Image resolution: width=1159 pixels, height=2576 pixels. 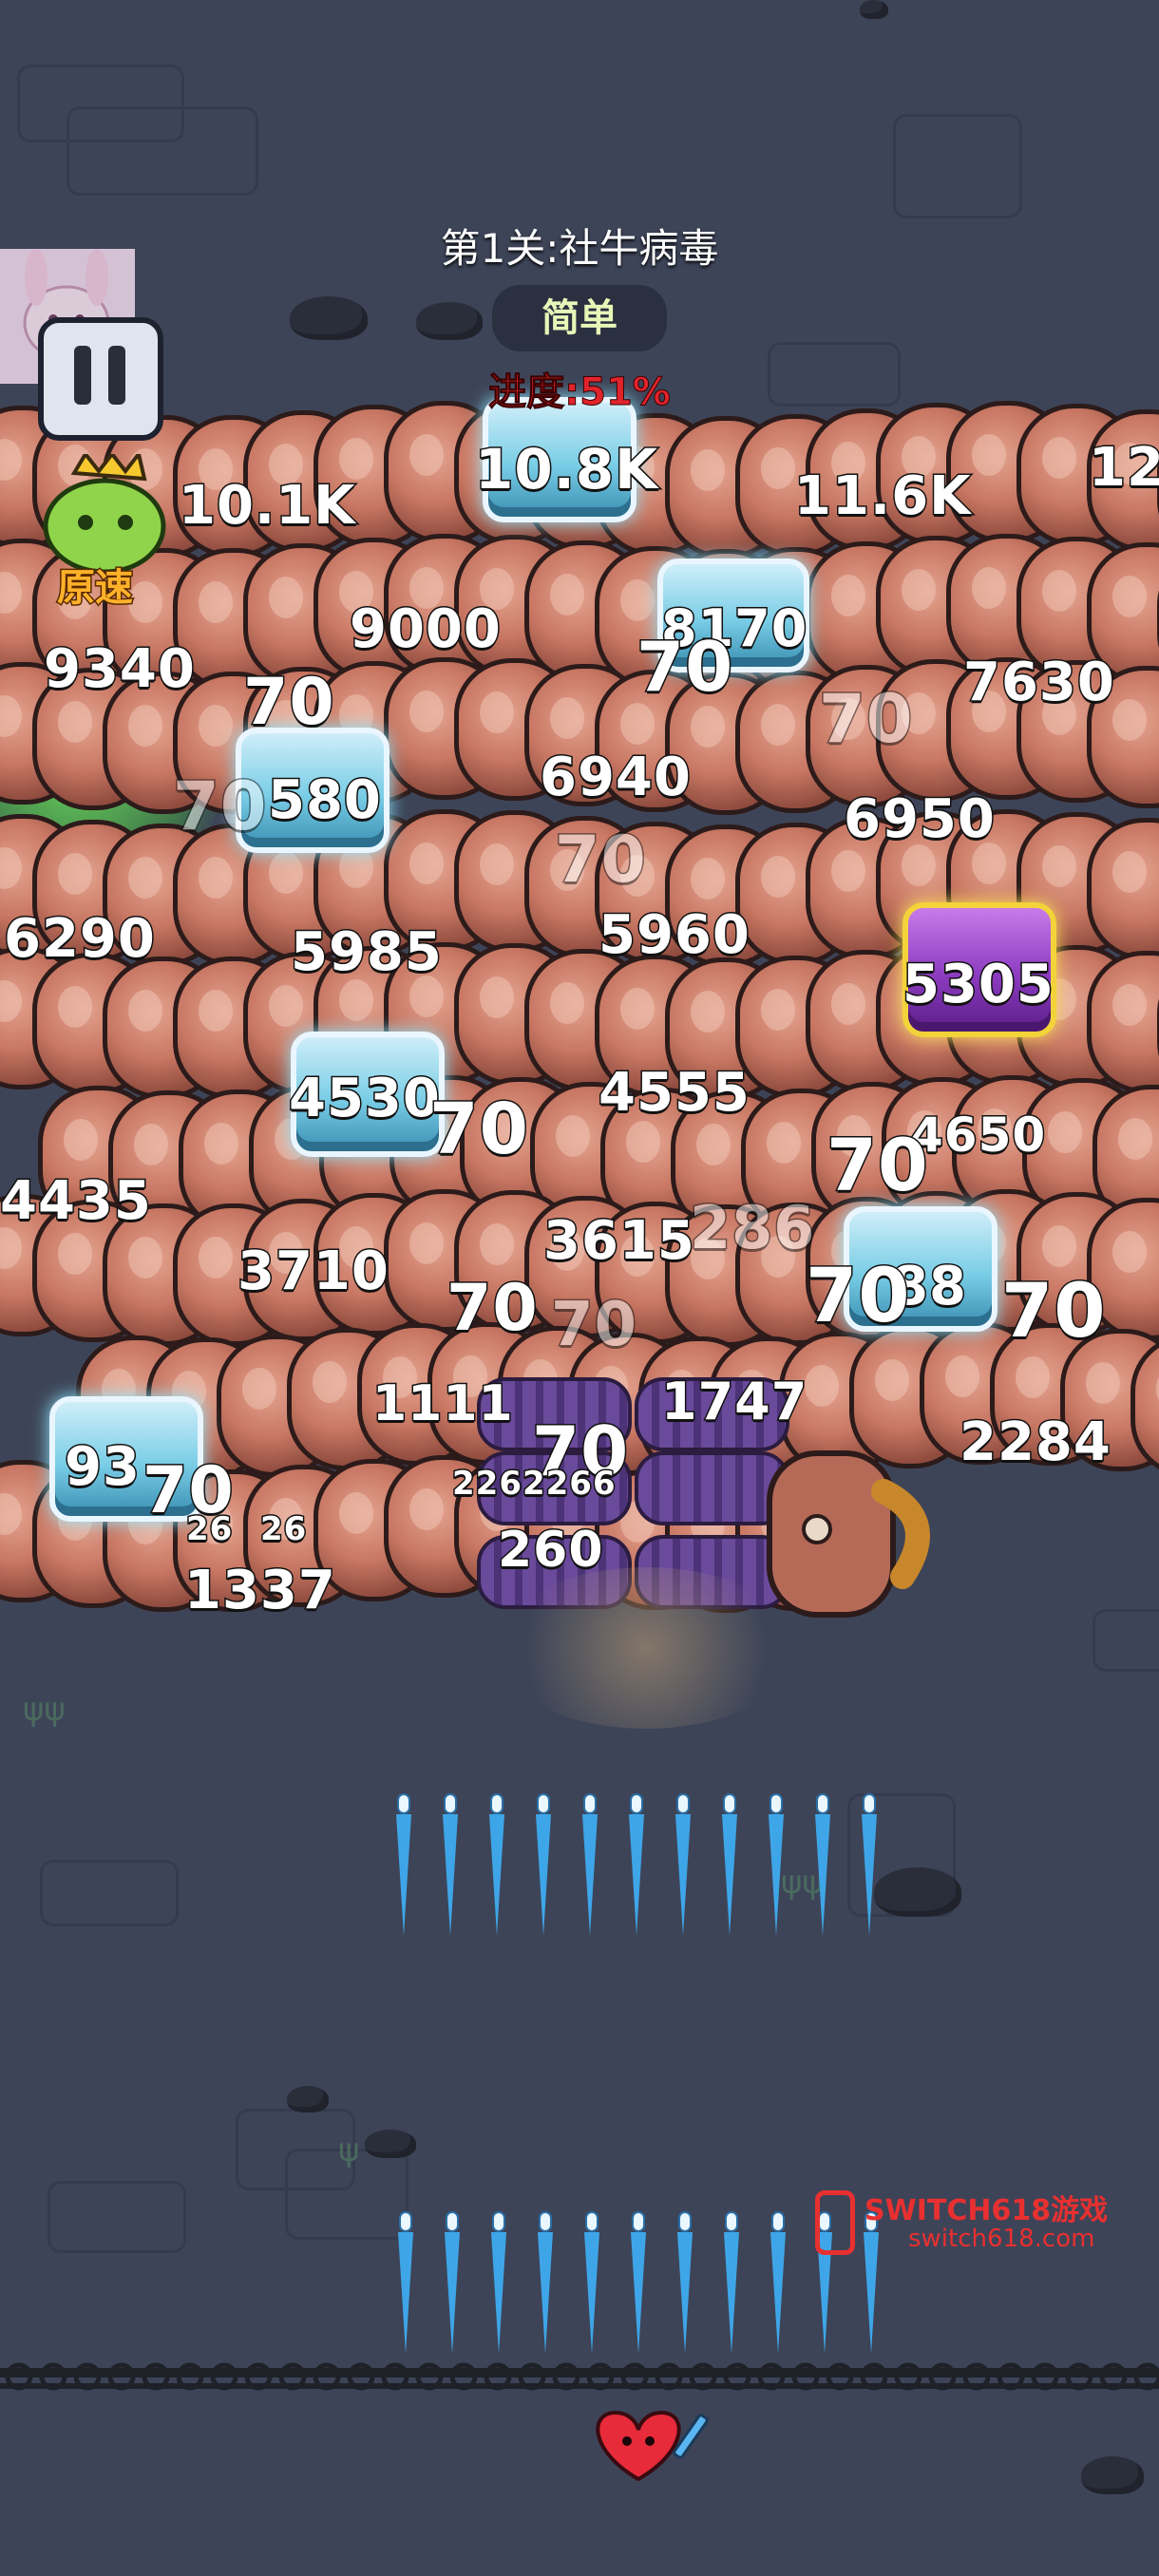 I want to click on damage-number: 12., so click(x=1123, y=468).